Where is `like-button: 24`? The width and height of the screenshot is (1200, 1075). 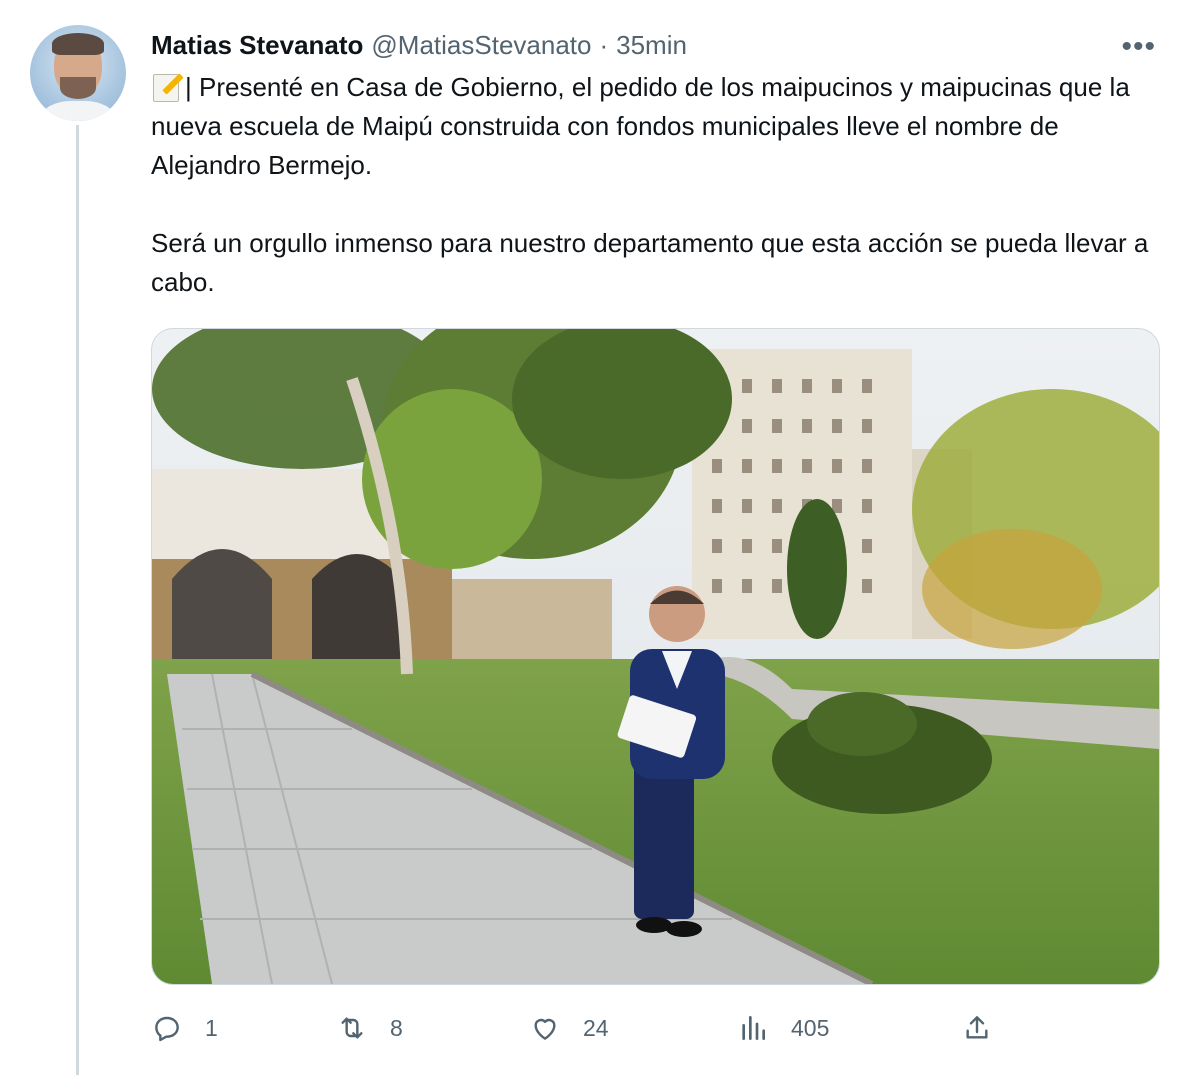
like-button: 24 is located at coordinates (569, 1028).